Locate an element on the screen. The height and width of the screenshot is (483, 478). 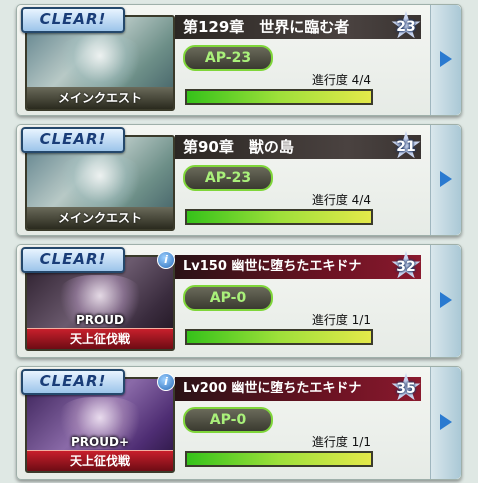
difficulty-label: PROUD is located at coordinates (100, 320).